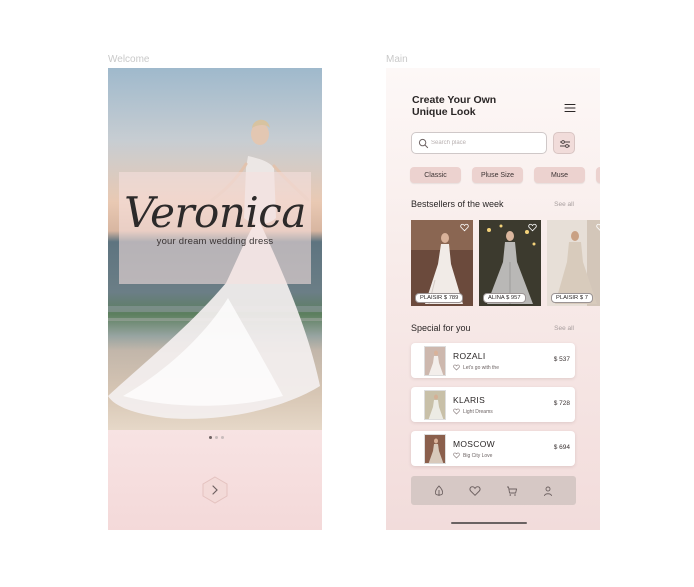  I want to click on profile-icon, so click(547, 491).